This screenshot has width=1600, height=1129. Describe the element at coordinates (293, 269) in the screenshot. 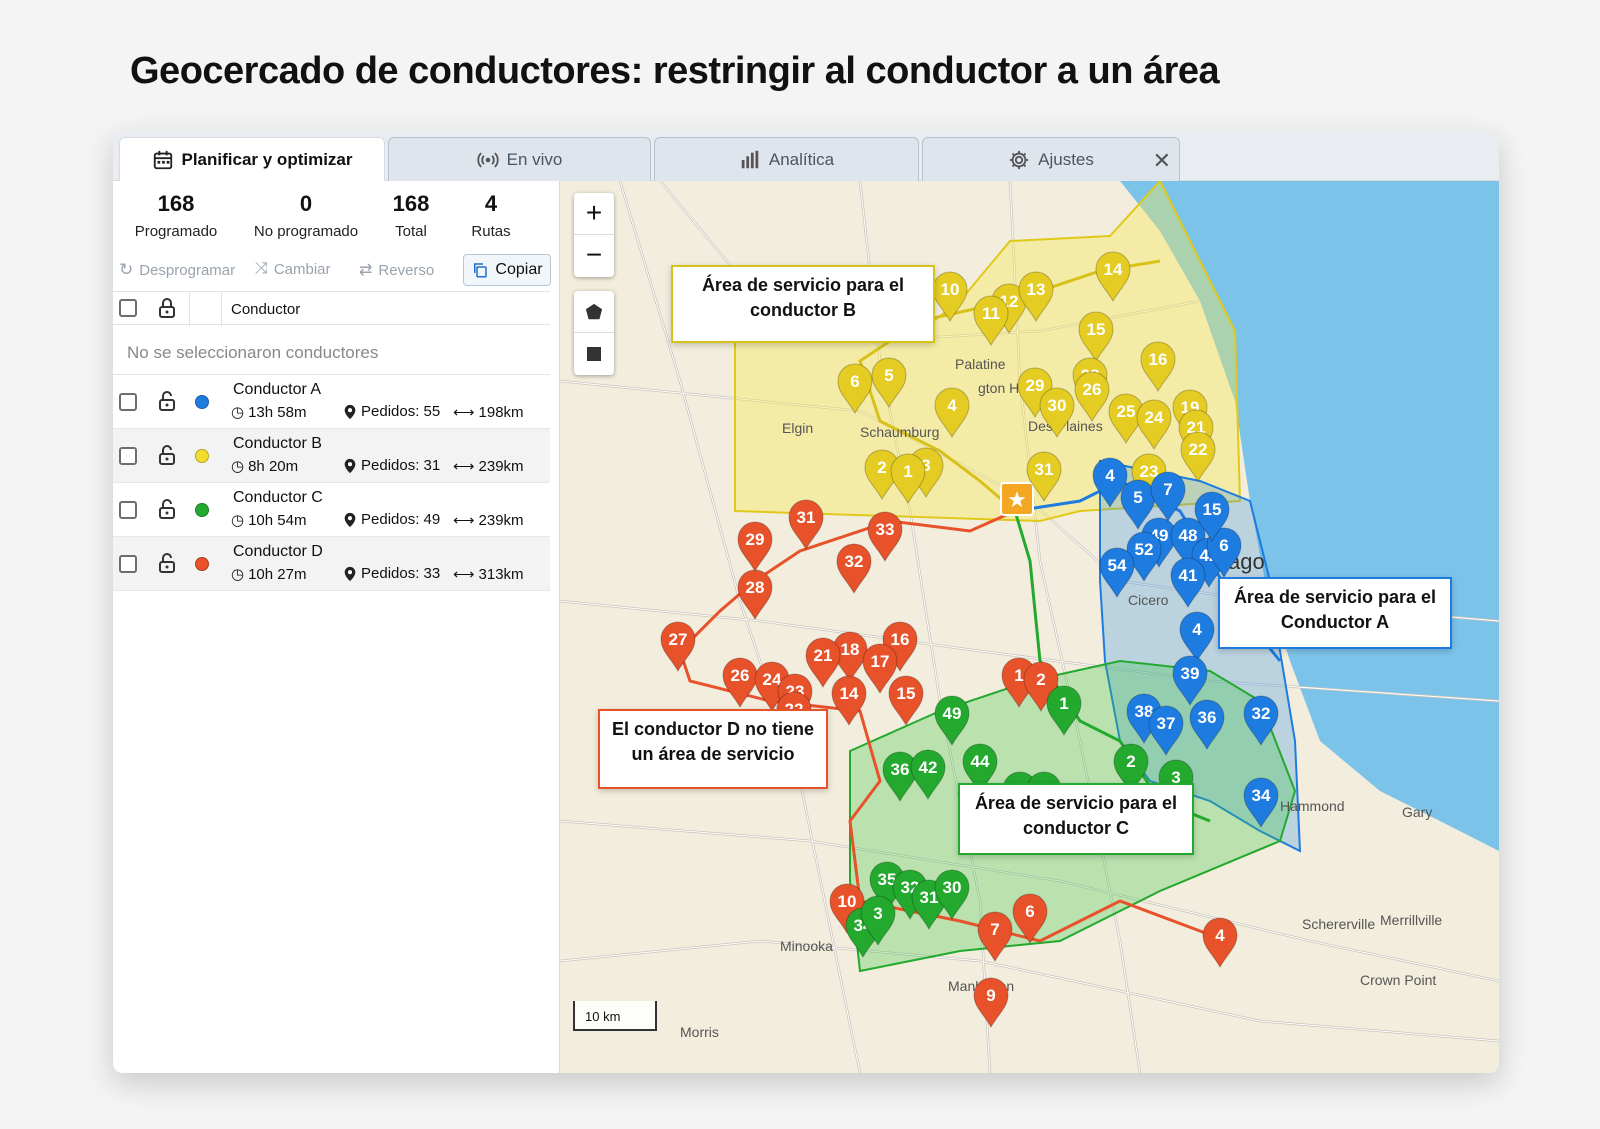

I see `swap-button: ⤨ Cambiar` at that location.